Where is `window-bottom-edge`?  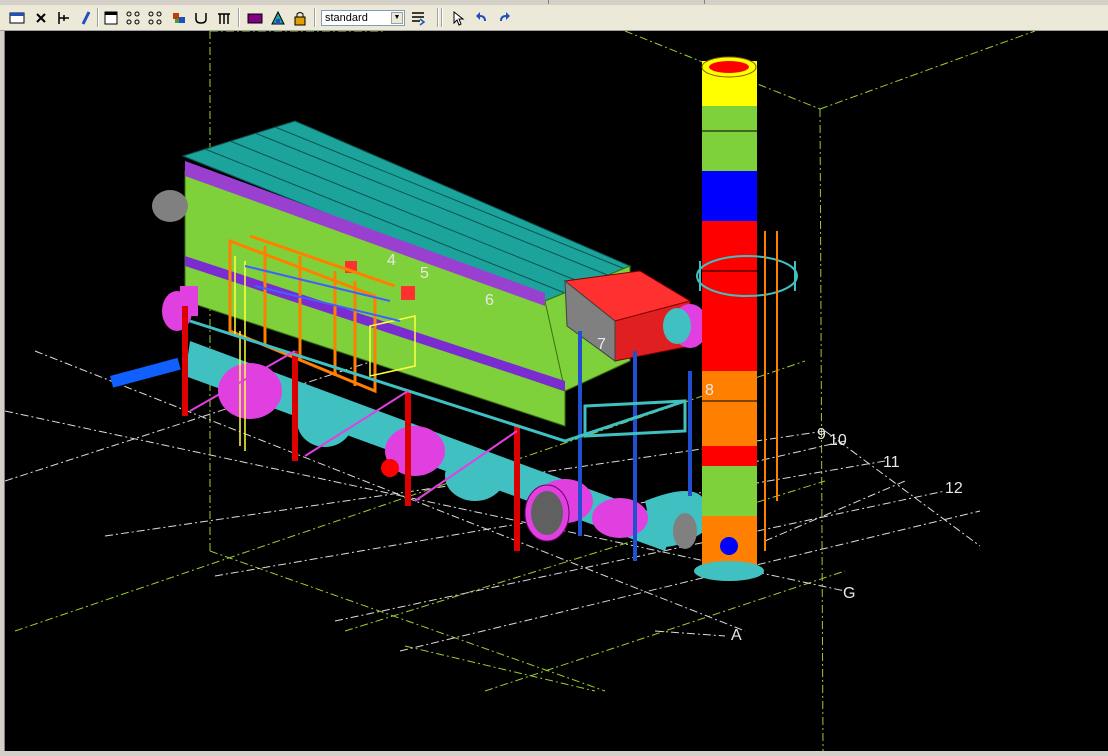
window-bottom-edge is located at coordinates (554, 753).